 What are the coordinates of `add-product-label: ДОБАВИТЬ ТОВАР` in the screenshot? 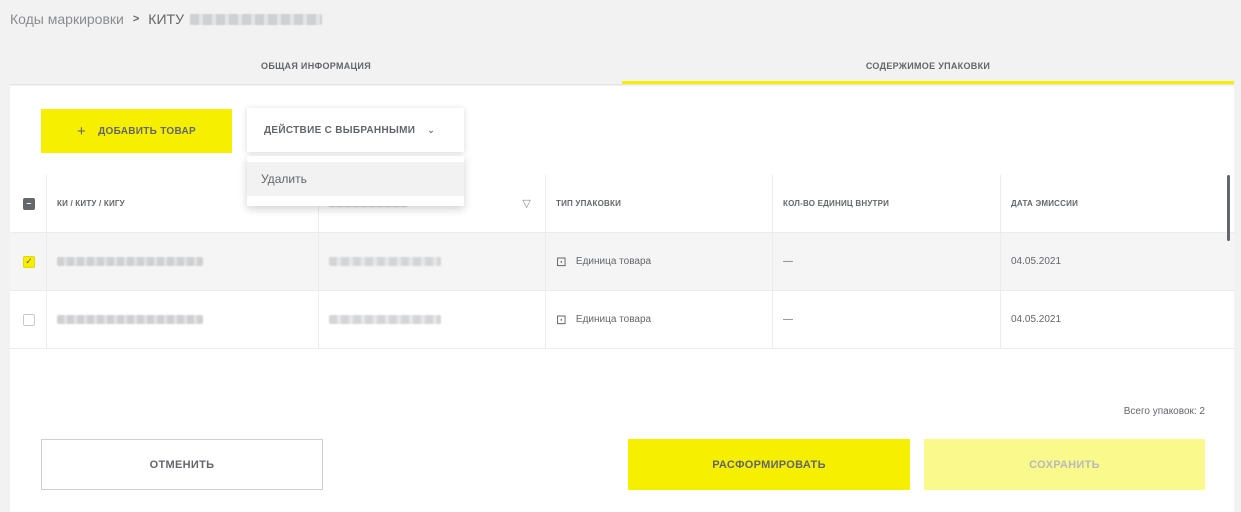 It's located at (147, 131).